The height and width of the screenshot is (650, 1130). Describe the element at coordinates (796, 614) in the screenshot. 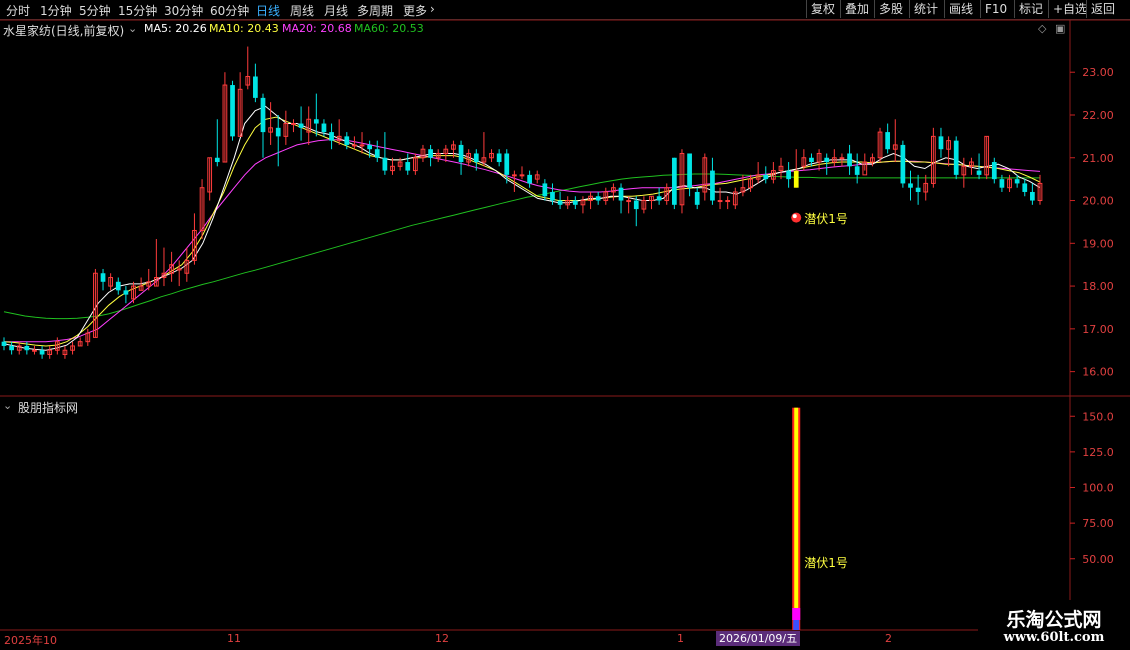

I see `indicator-bar-base` at that location.